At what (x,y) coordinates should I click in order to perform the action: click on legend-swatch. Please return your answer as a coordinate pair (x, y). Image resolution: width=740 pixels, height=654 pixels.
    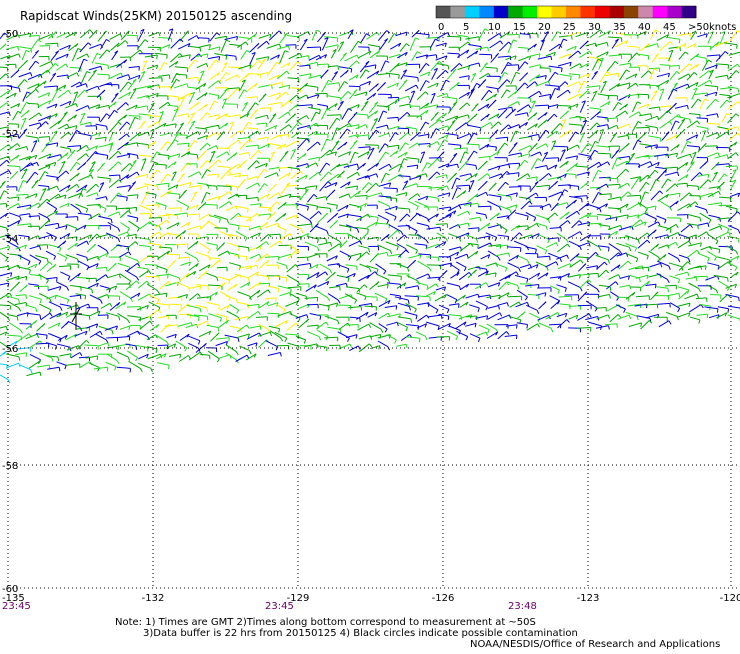
    Looking at the image, I should click on (486, 12).